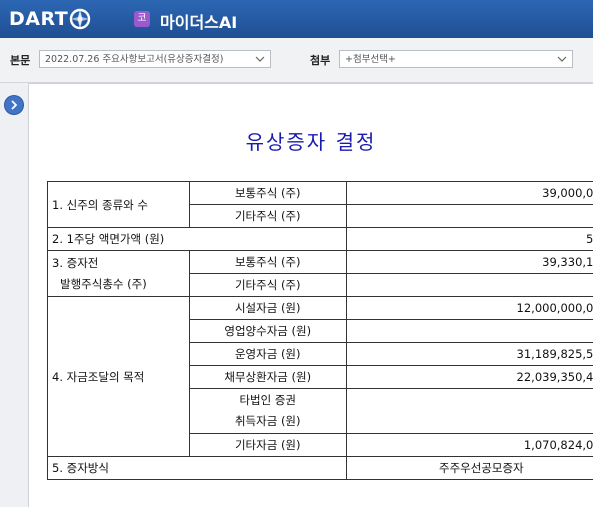 This screenshot has width=593, height=508. I want to click on row-label: 4. 자금조달의 목적, so click(119, 377).